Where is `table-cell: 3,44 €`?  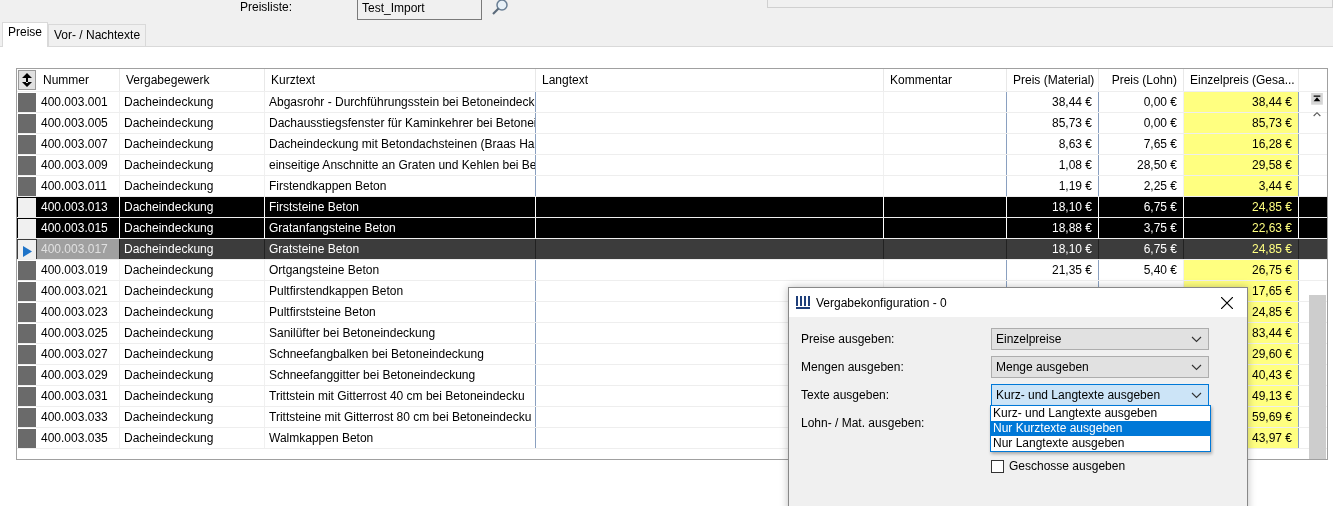
table-cell: 3,44 € is located at coordinates (1241, 186).